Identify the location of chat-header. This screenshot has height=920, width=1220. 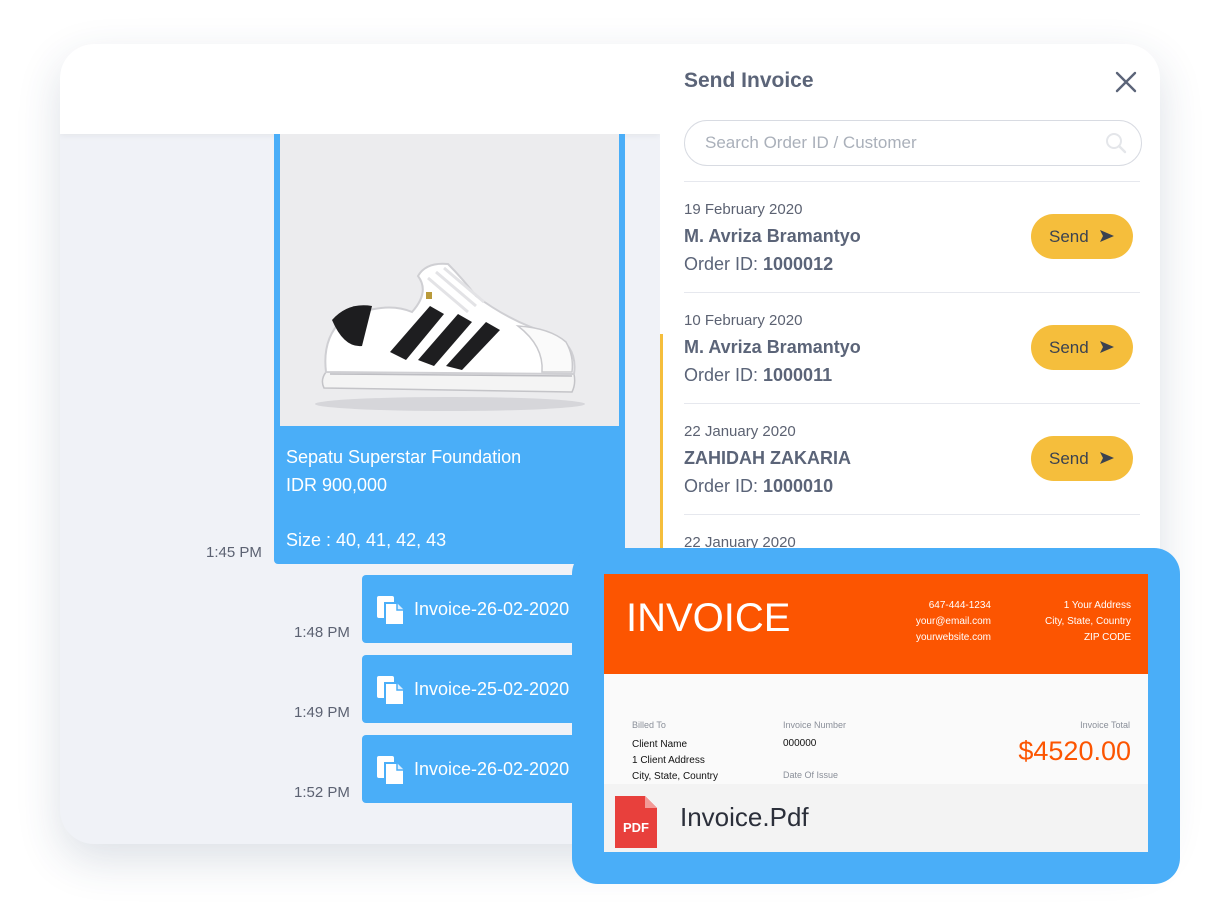
(360, 89).